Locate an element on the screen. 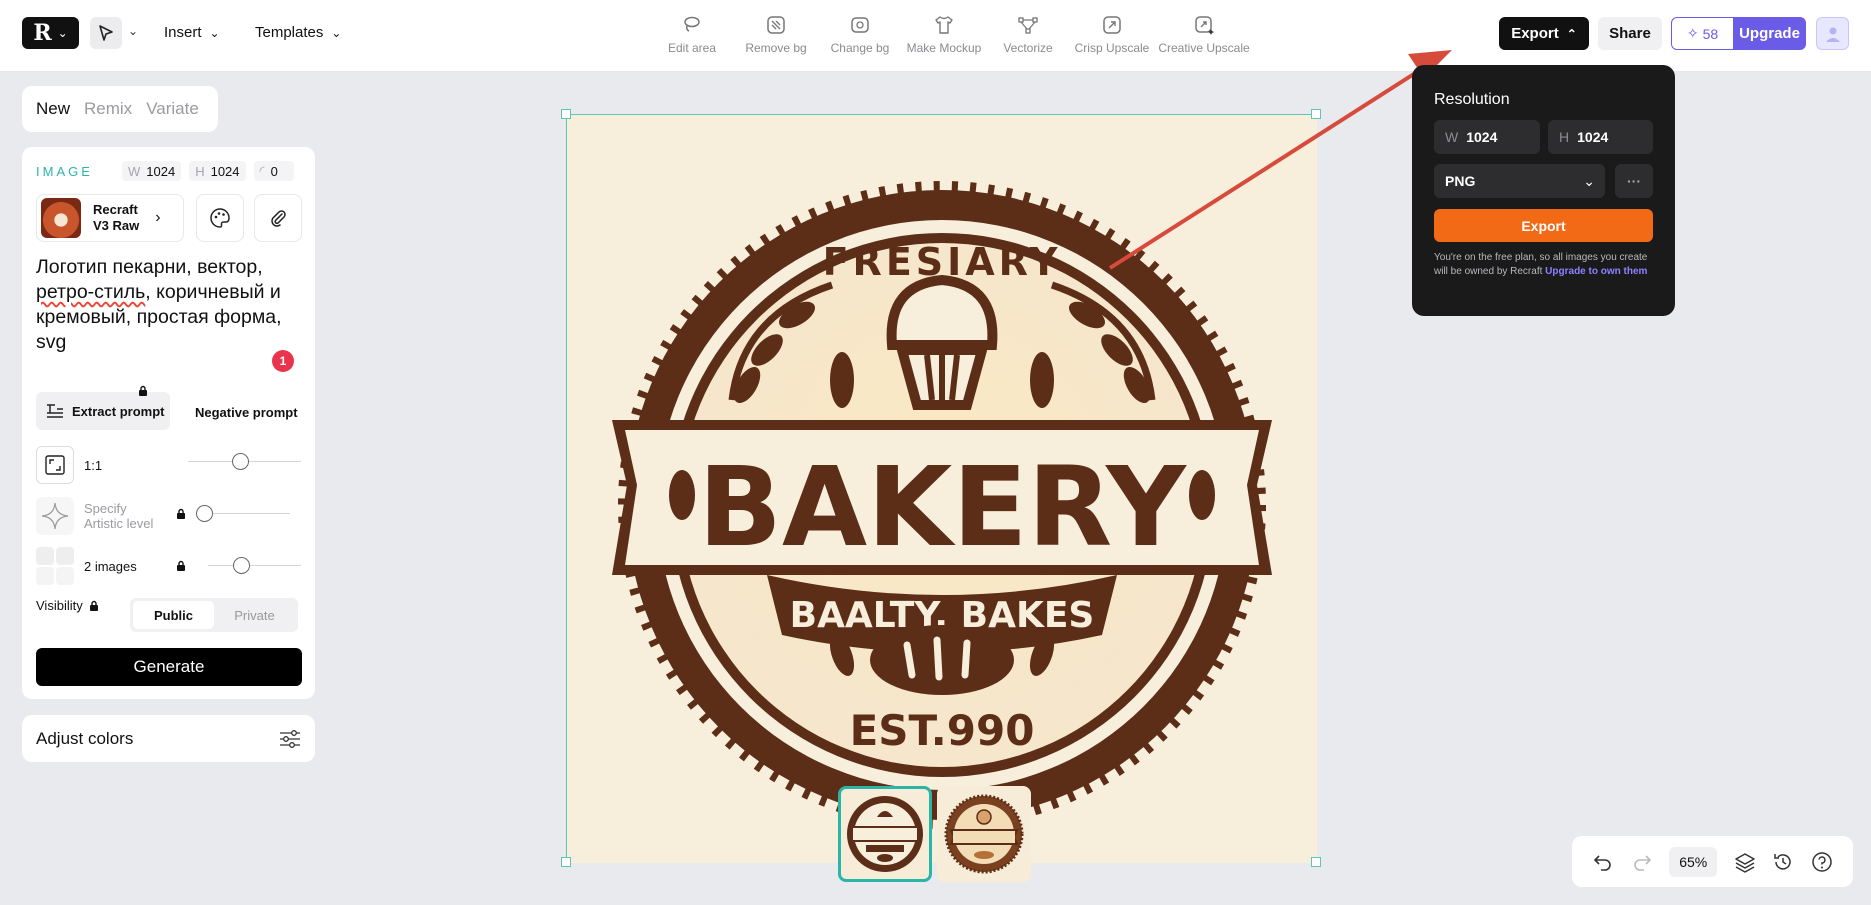  model-selector: Recraft V3 Raw › is located at coordinates (110, 218).